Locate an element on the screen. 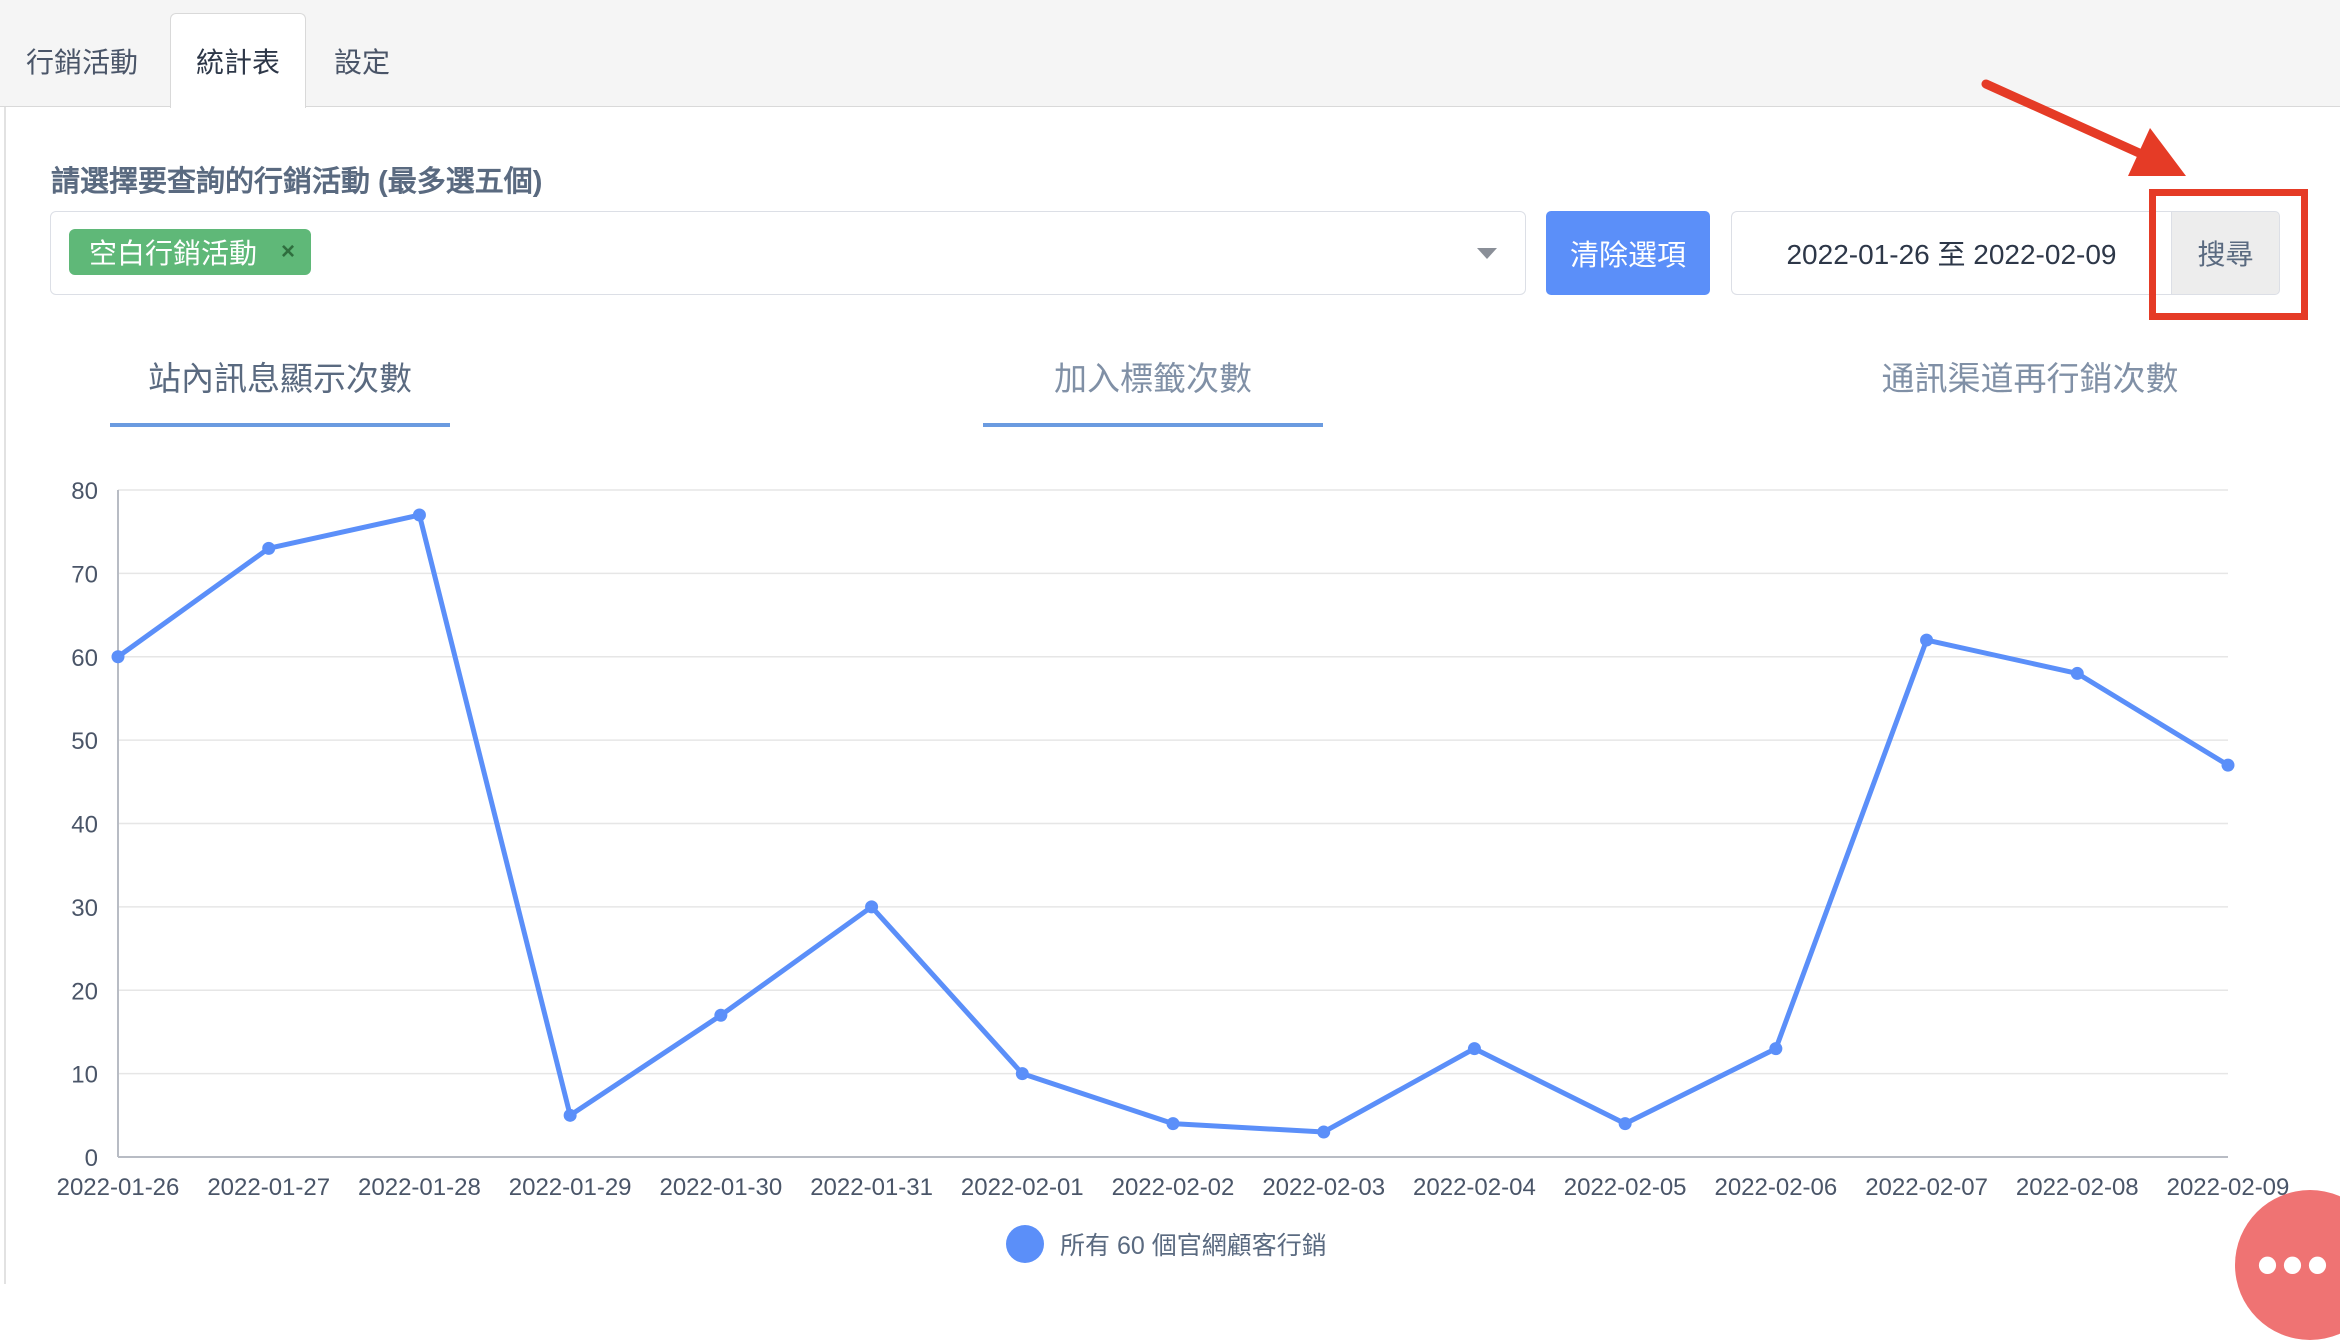  highlight-box is located at coordinates (2228, 254).